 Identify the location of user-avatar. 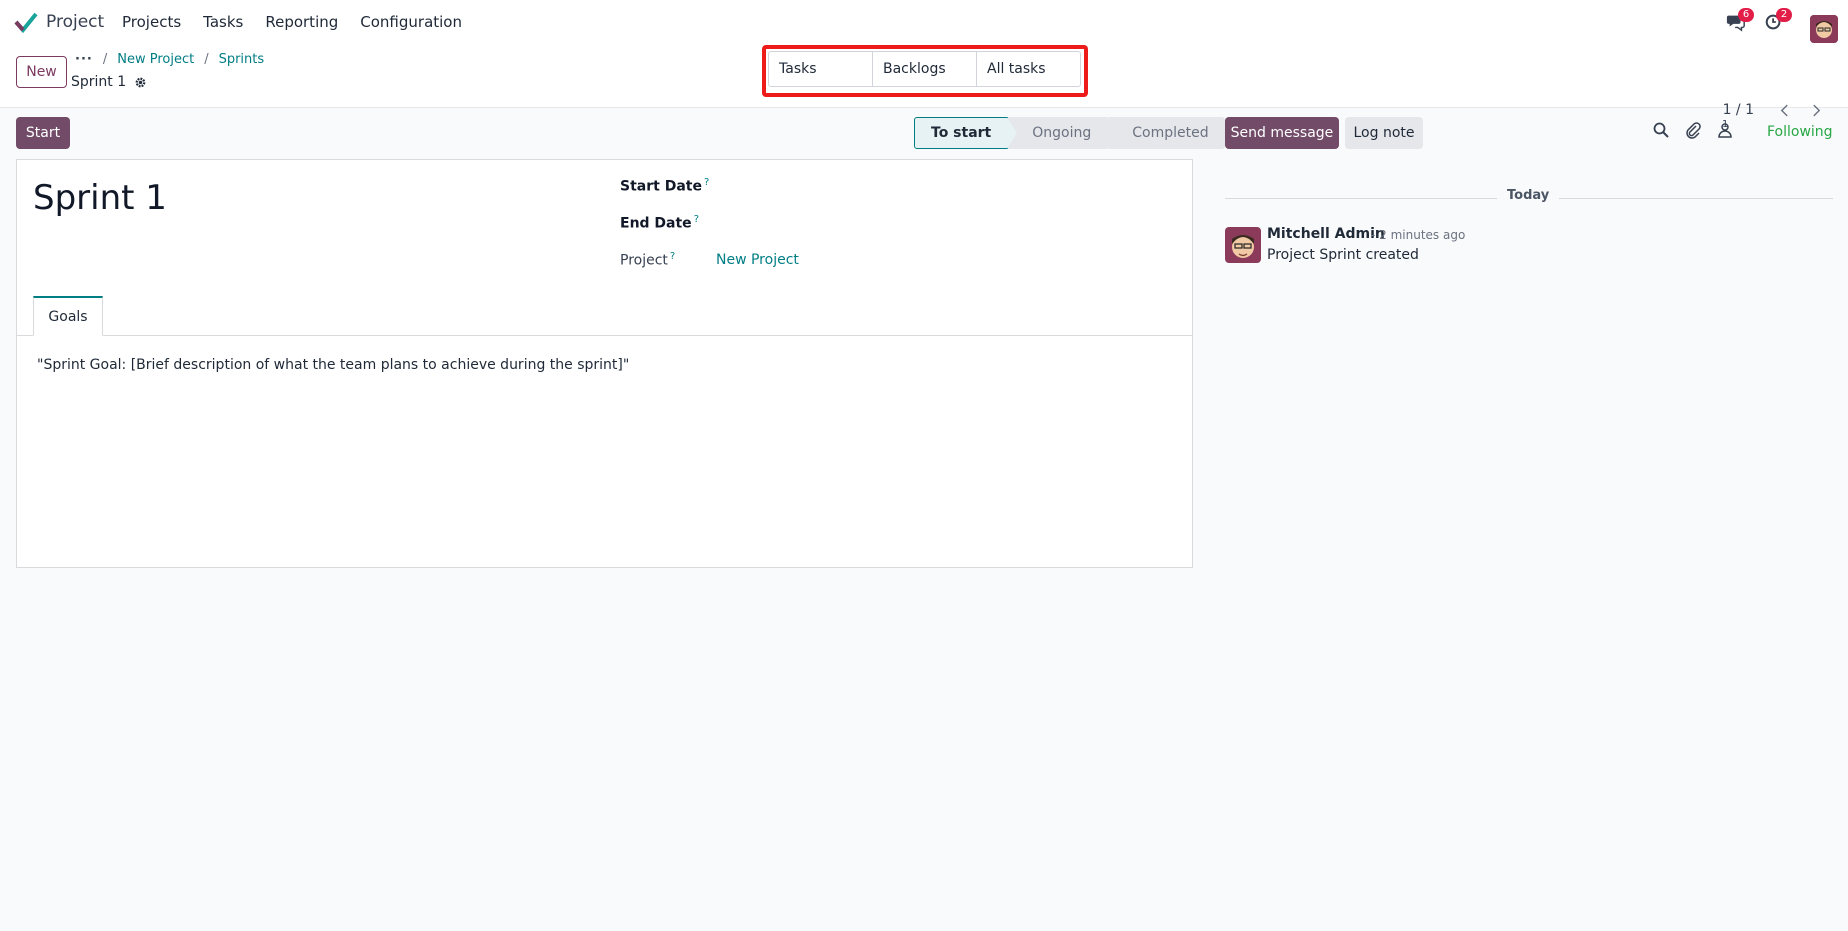
(1824, 29).